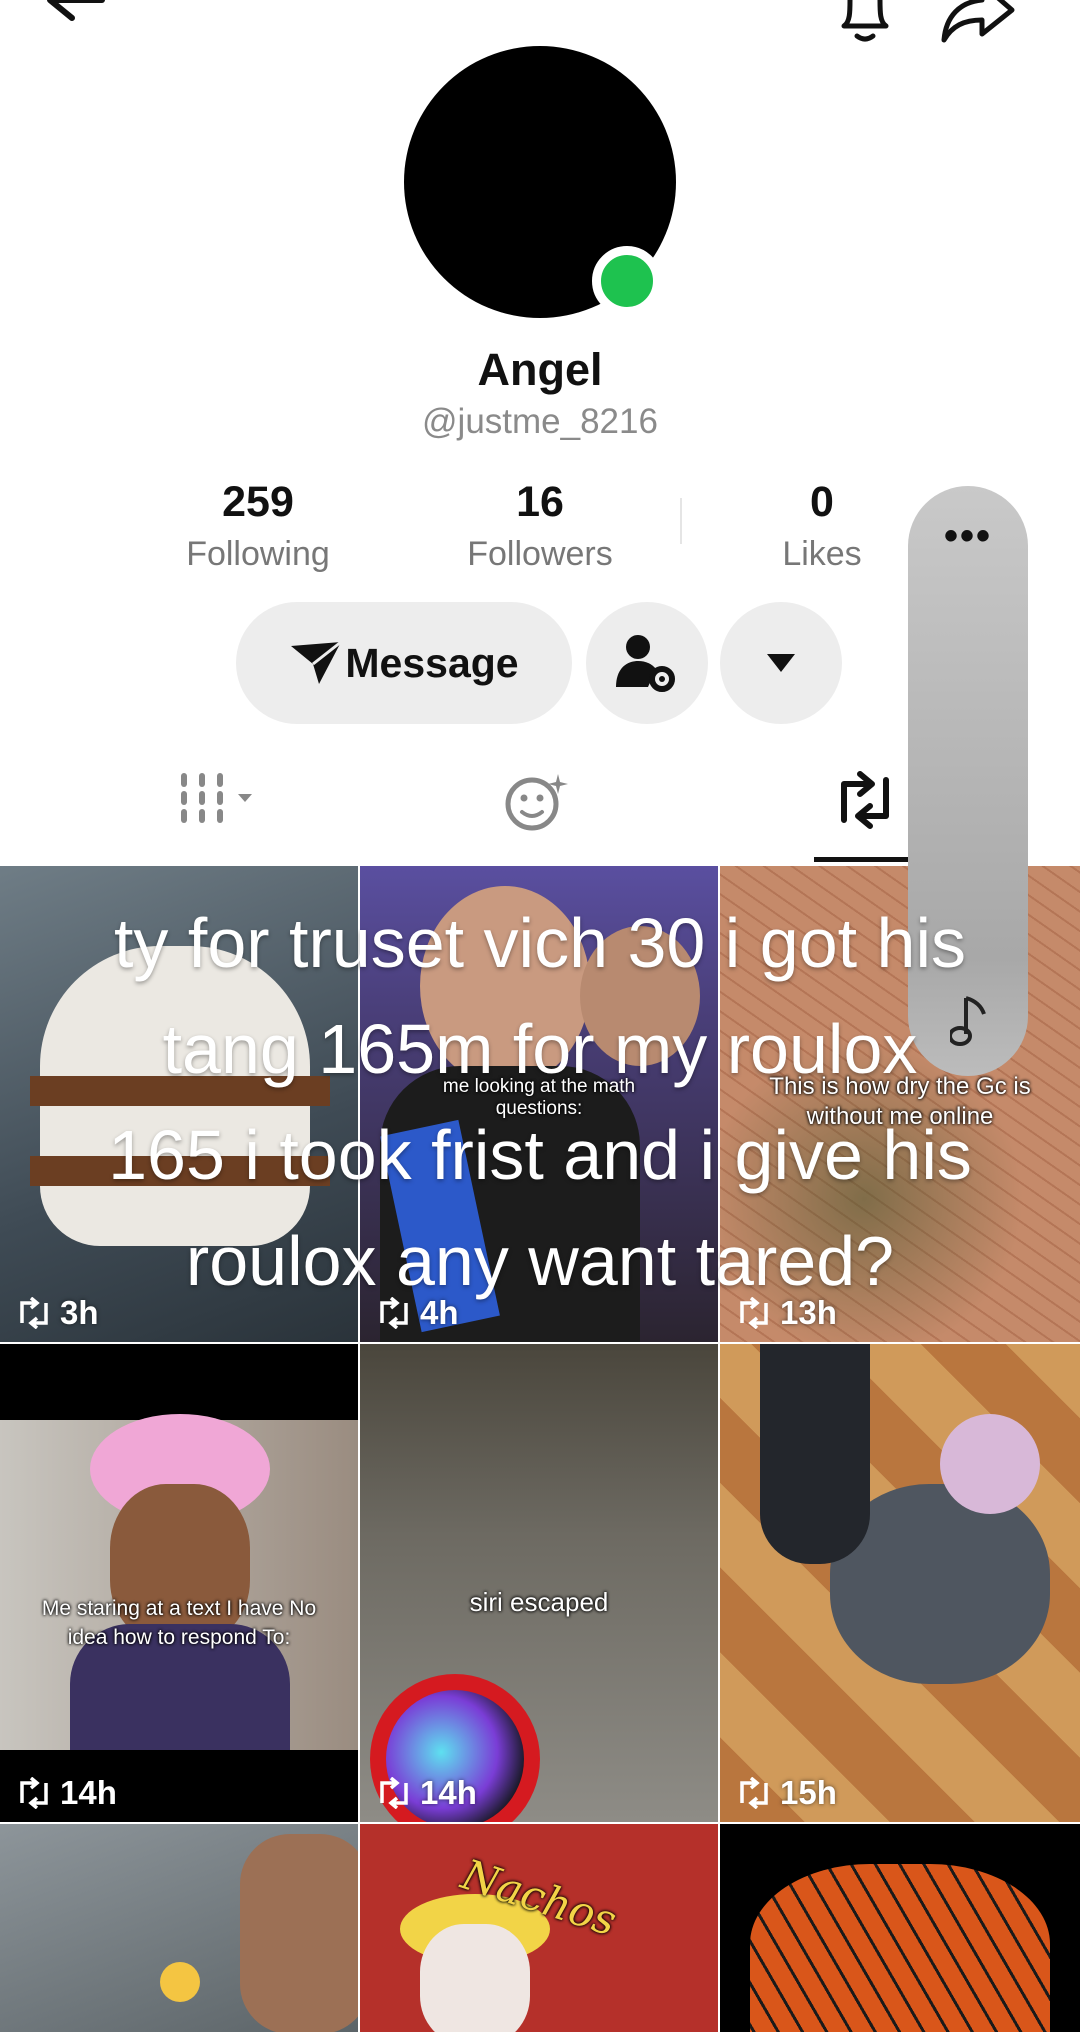  I want to click on stat-likes-label: Likes, so click(822, 554).